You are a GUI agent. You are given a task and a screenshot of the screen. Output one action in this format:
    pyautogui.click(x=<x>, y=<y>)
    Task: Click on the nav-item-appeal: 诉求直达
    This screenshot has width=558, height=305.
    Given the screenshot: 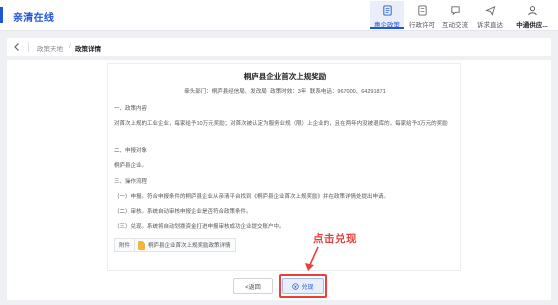 What is the action you would take?
    pyautogui.click(x=490, y=16)
    